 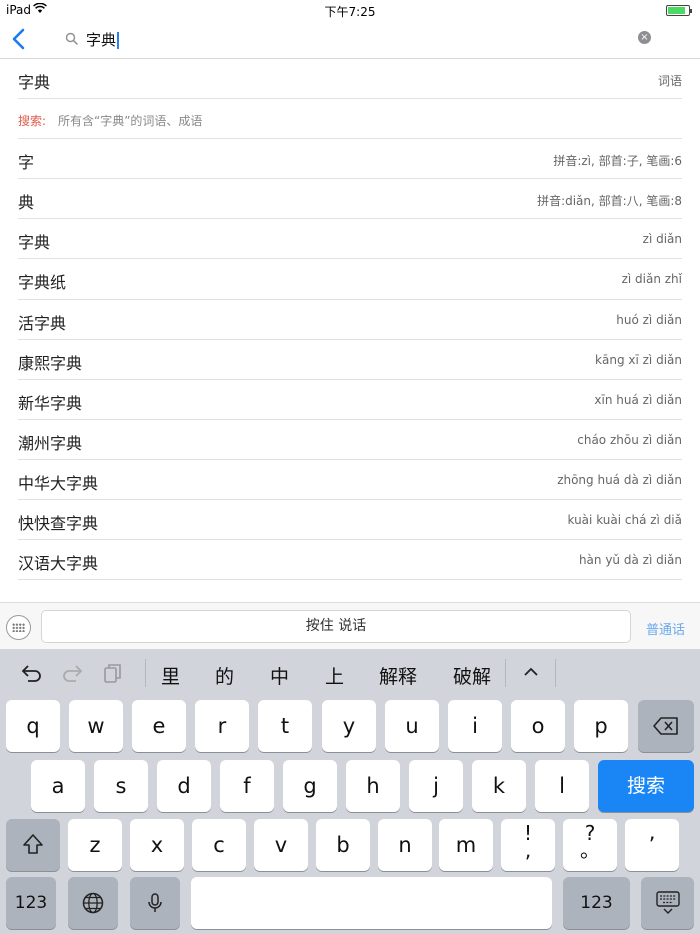 I want to click on key-b: b, so click(x=343, y=845).